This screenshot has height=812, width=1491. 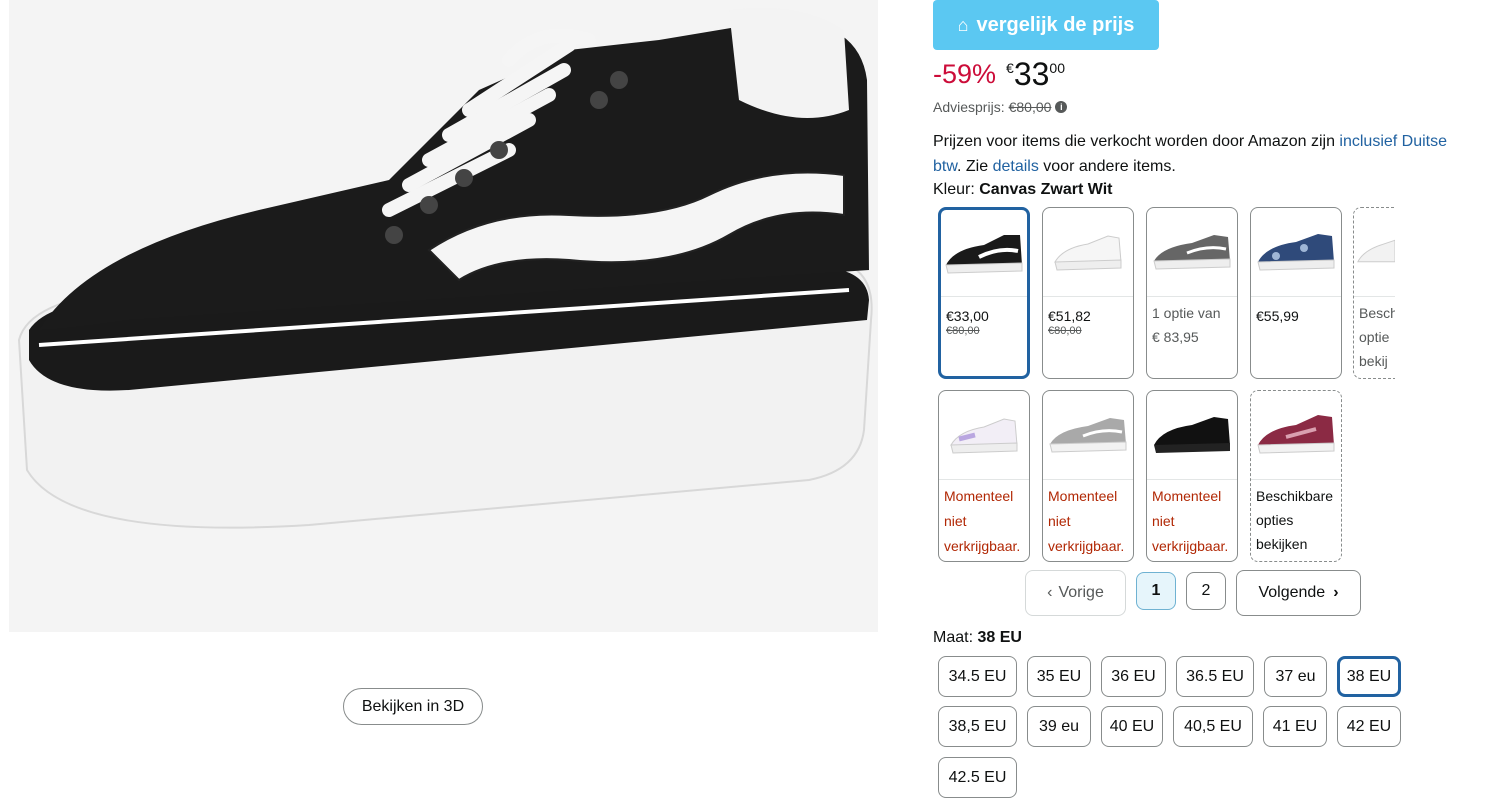 I want to click on chevron-right-icon: ›, so click(x=1336, y=592).